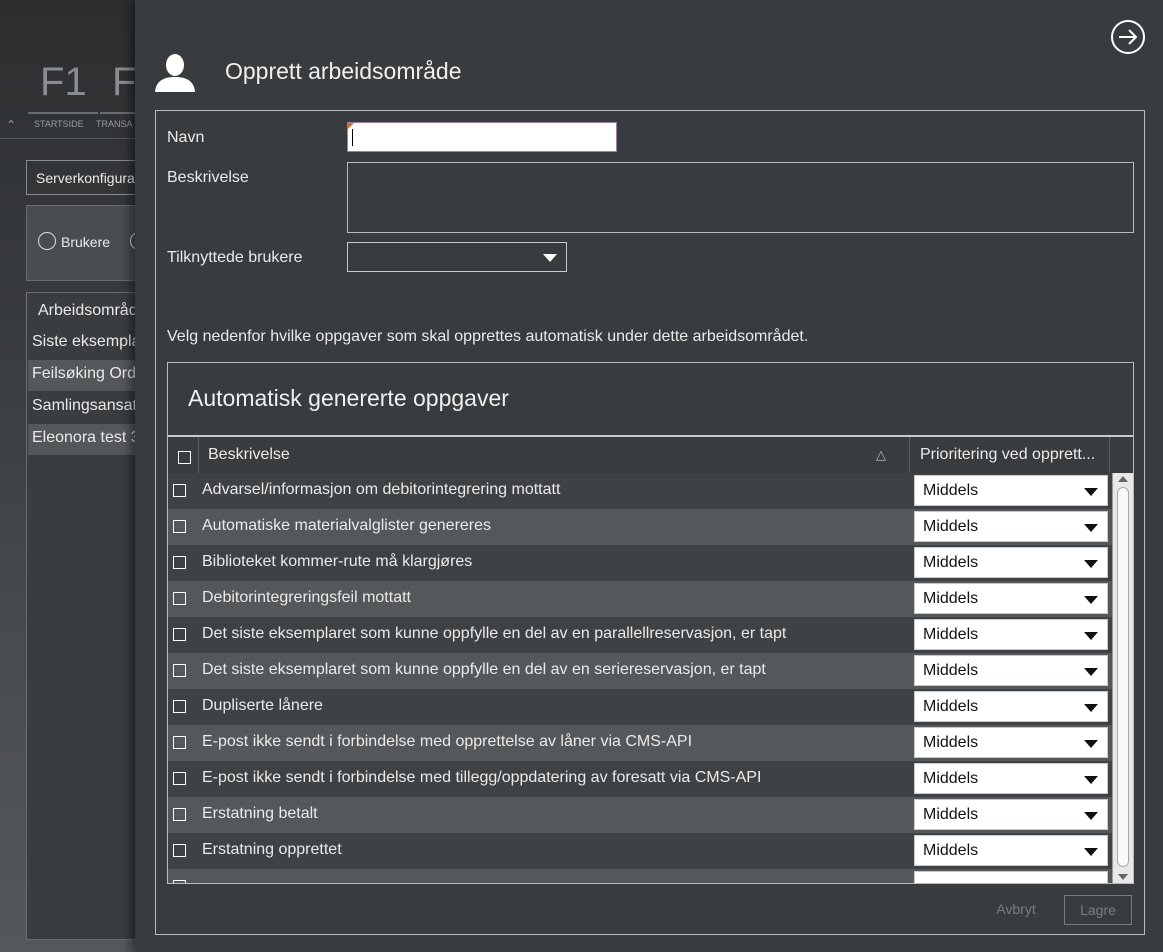 This screenshot has height=952, width=1163. What do you see at coordinates (306, 597) in the screenshot?
I see `task-description: Debitorintegreringsfeil mottatt` at bounding box center [306, 597].